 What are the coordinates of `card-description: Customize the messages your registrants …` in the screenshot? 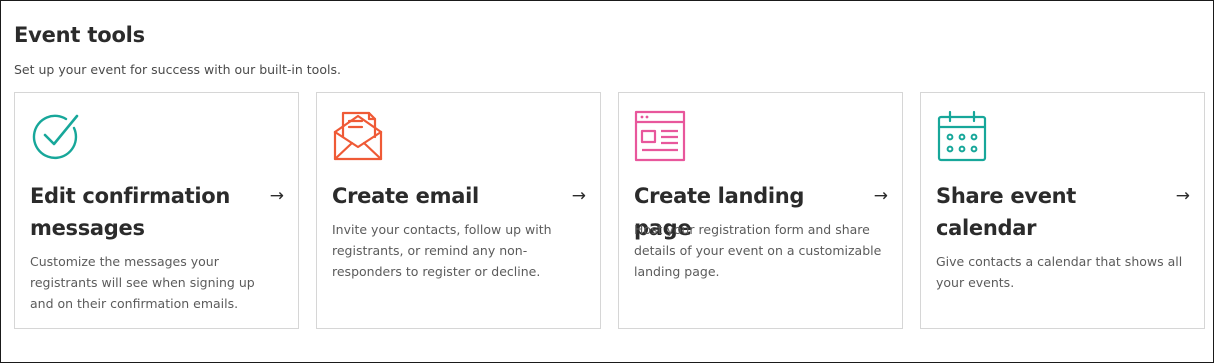 It's located at (142, 282).